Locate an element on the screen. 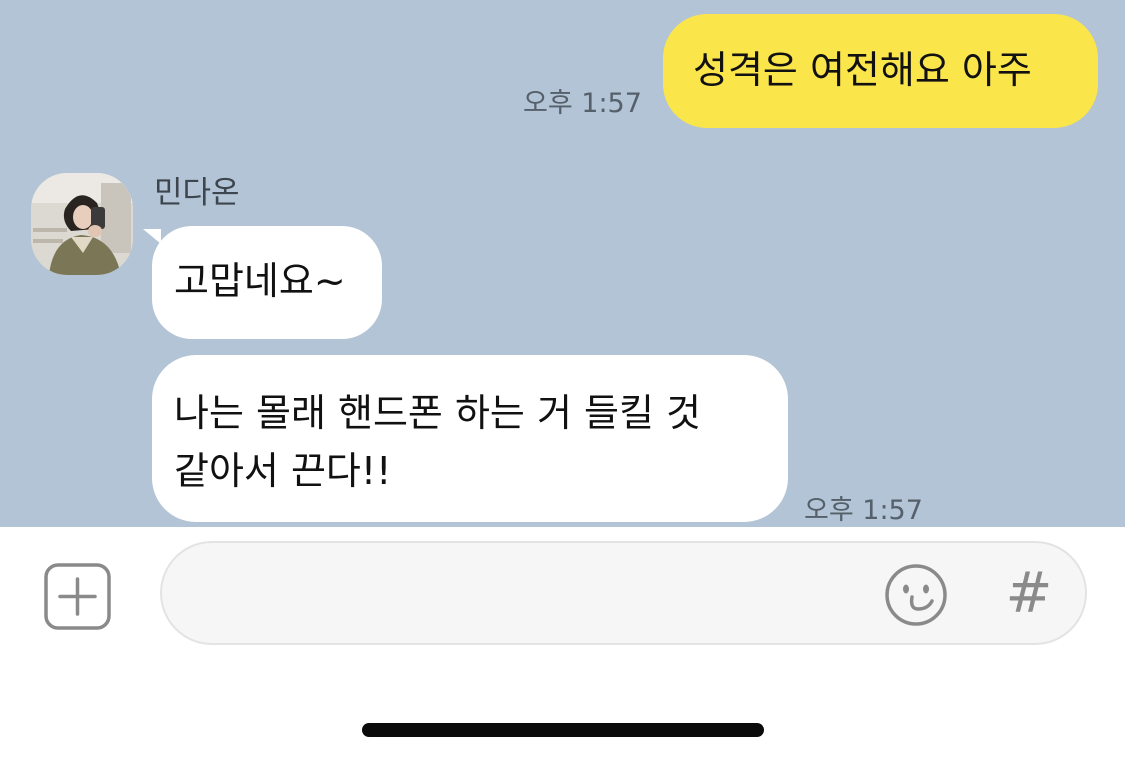 This screenshot has height=762, width=1125. home-indicator is located at coordinates (563, 730).